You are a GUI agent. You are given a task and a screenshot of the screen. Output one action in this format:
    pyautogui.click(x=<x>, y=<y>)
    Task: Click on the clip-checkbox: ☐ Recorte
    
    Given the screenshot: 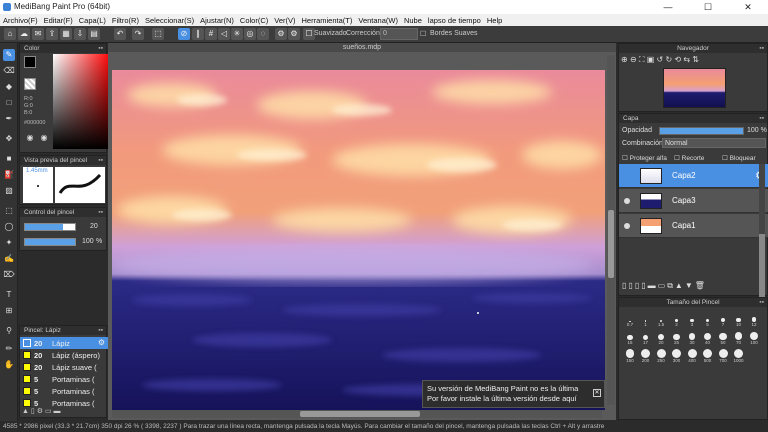 What is the action you would take?
    pyautogui.click(x=689, y=158)
    